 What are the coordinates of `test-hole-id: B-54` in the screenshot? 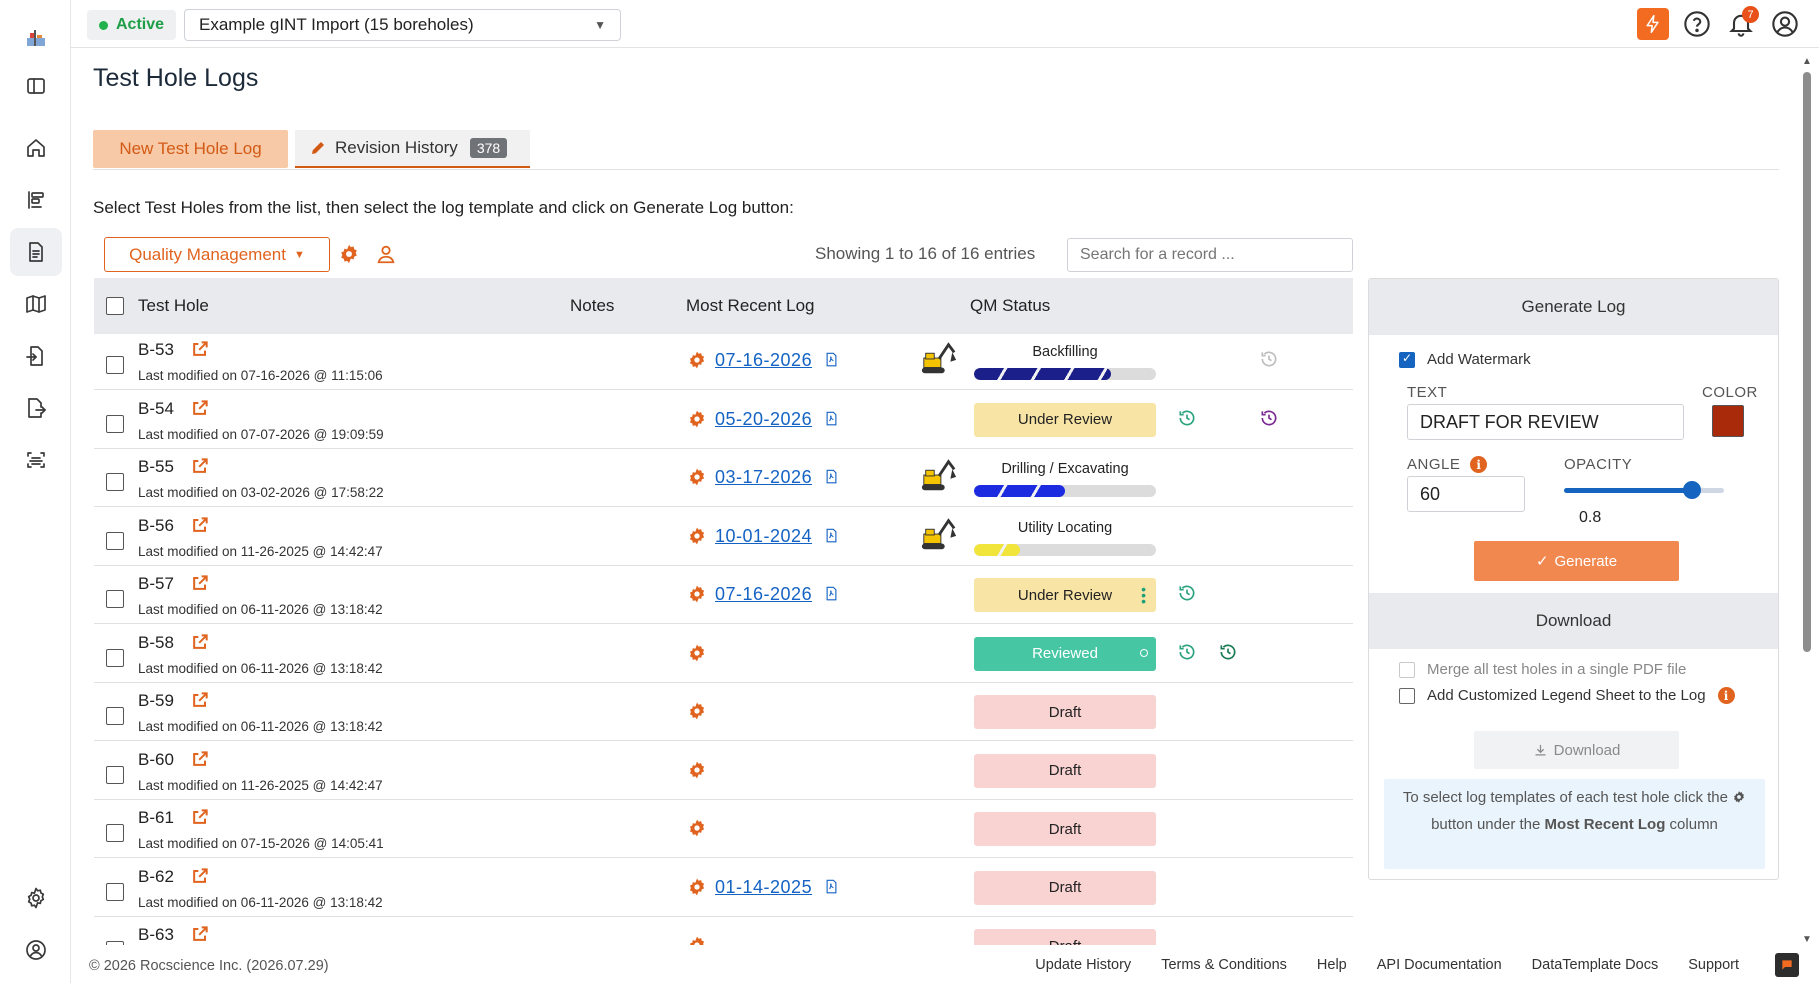 It's located at (156, 409).